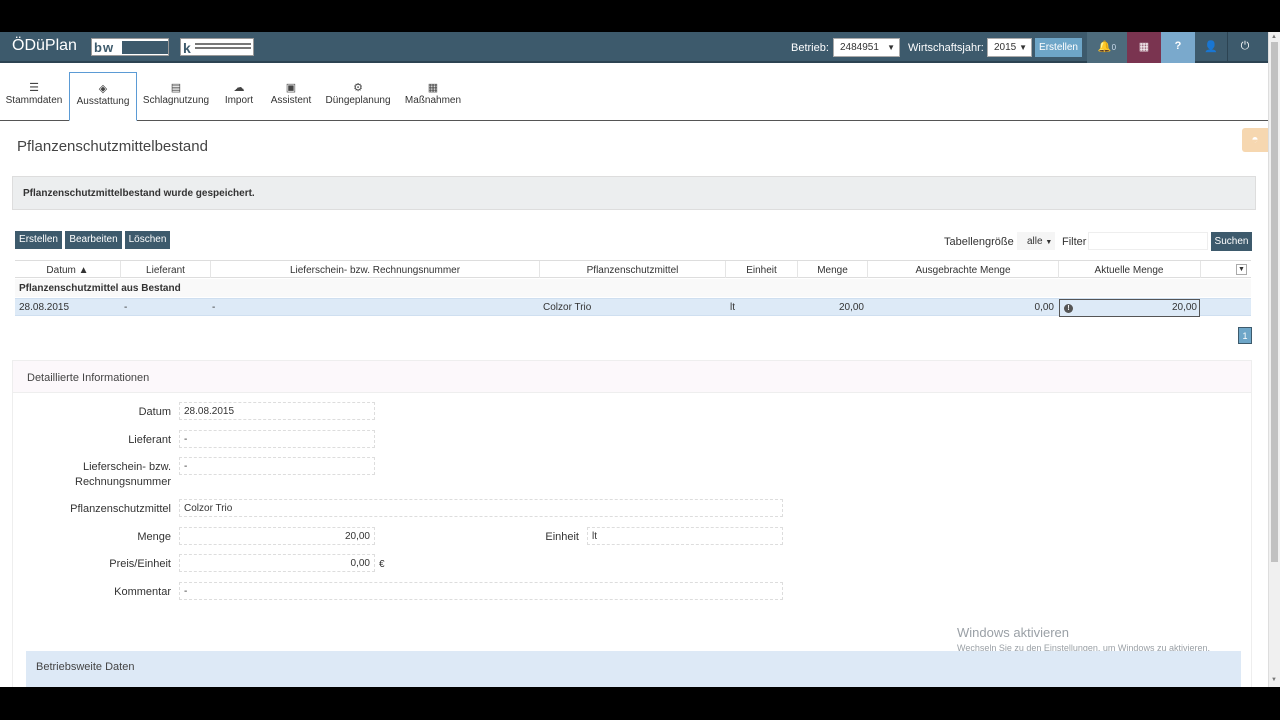 The width and height of the screenshot is (1280, 720). What do you see at coordinates (481, 591) in the screenshot?
I see `kommentar-field: -` at bounding box center [481, 591].